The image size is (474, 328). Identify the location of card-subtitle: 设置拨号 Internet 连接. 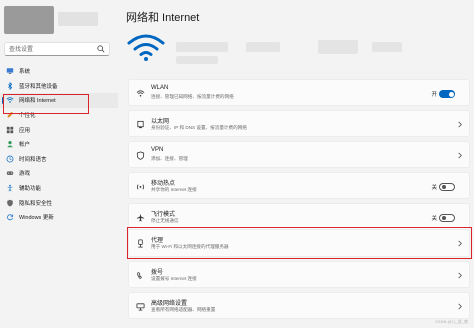
(174, 278).